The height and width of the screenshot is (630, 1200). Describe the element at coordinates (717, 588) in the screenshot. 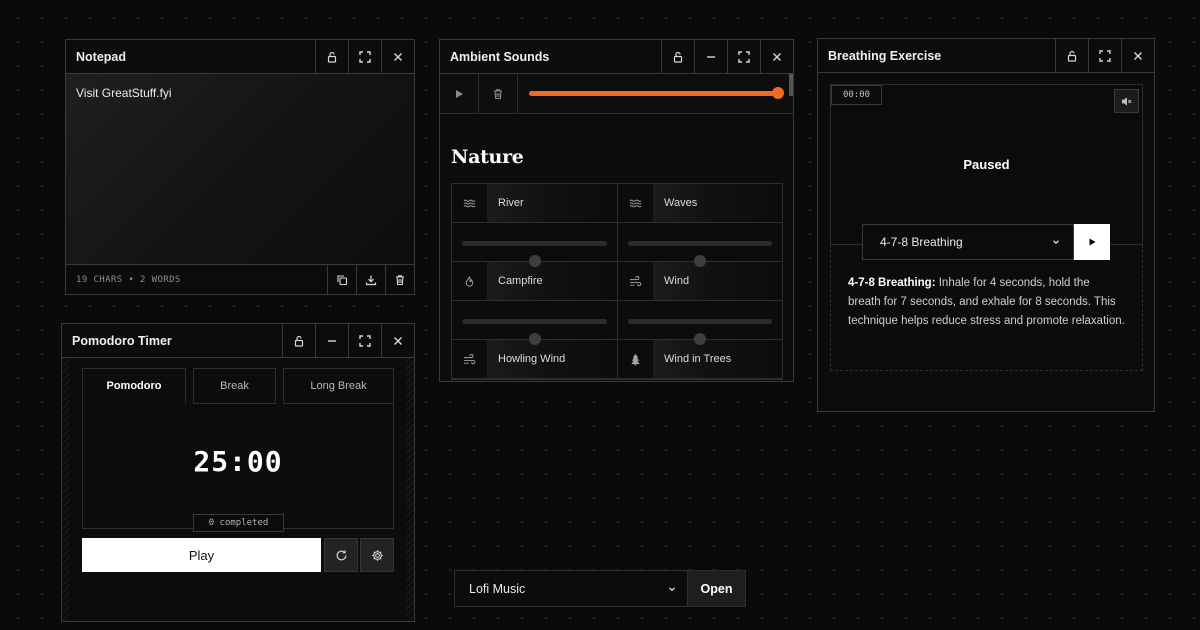

I see `open-button: Open` at that location.